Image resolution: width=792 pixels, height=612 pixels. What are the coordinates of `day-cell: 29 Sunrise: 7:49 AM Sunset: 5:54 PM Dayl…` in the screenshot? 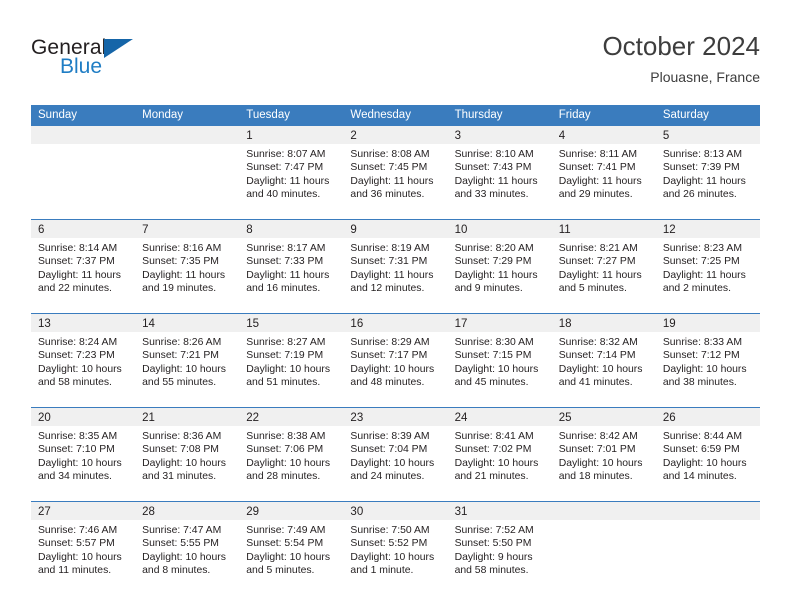 It's located at (291, 546).